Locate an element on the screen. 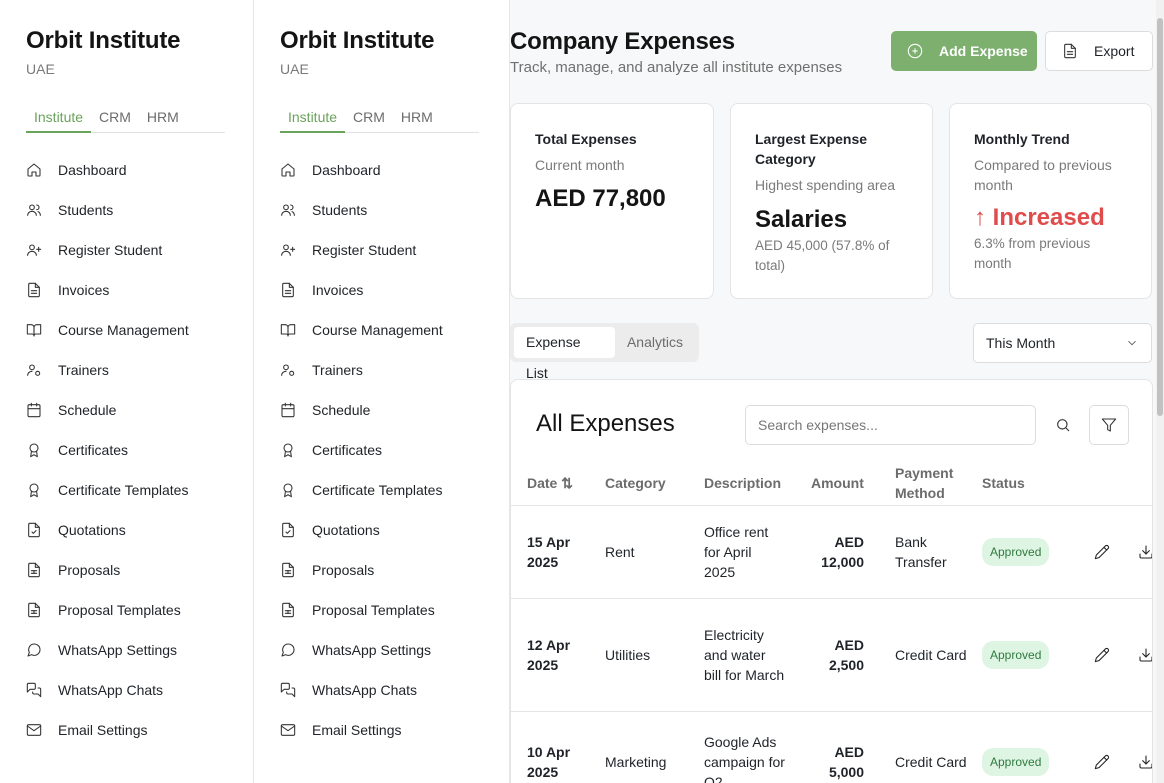  sidebar-item-label: Invoices is located at coordinates (84, 290).